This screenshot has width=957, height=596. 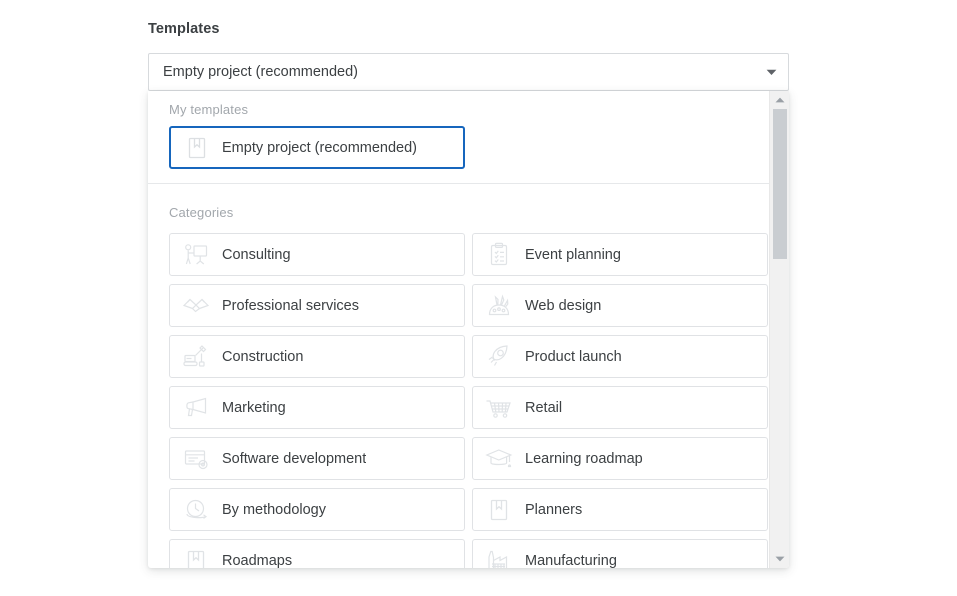 I want to click on category-row: Construction Product launch, so click(x=458, y=356).